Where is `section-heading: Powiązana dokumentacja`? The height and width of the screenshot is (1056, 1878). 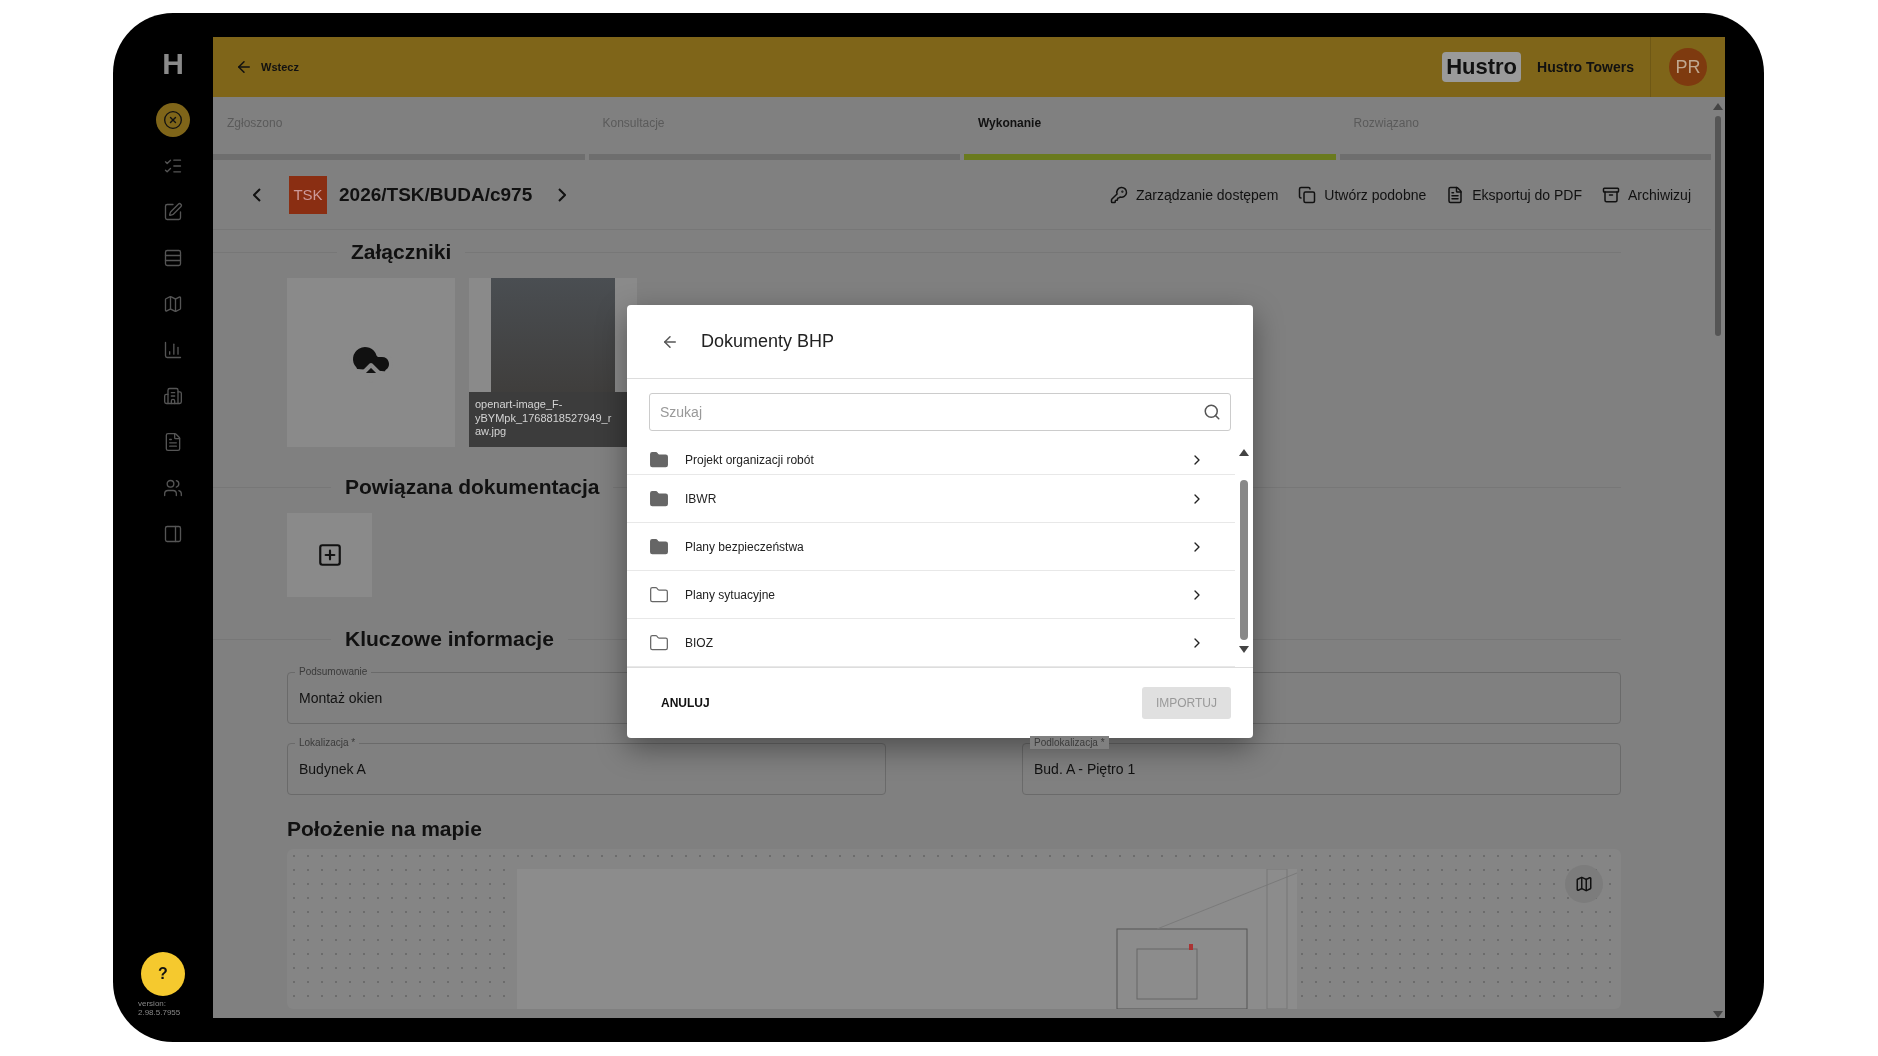
section-heading: Powiązana dokumentacja is located at coordinates (472, 487).